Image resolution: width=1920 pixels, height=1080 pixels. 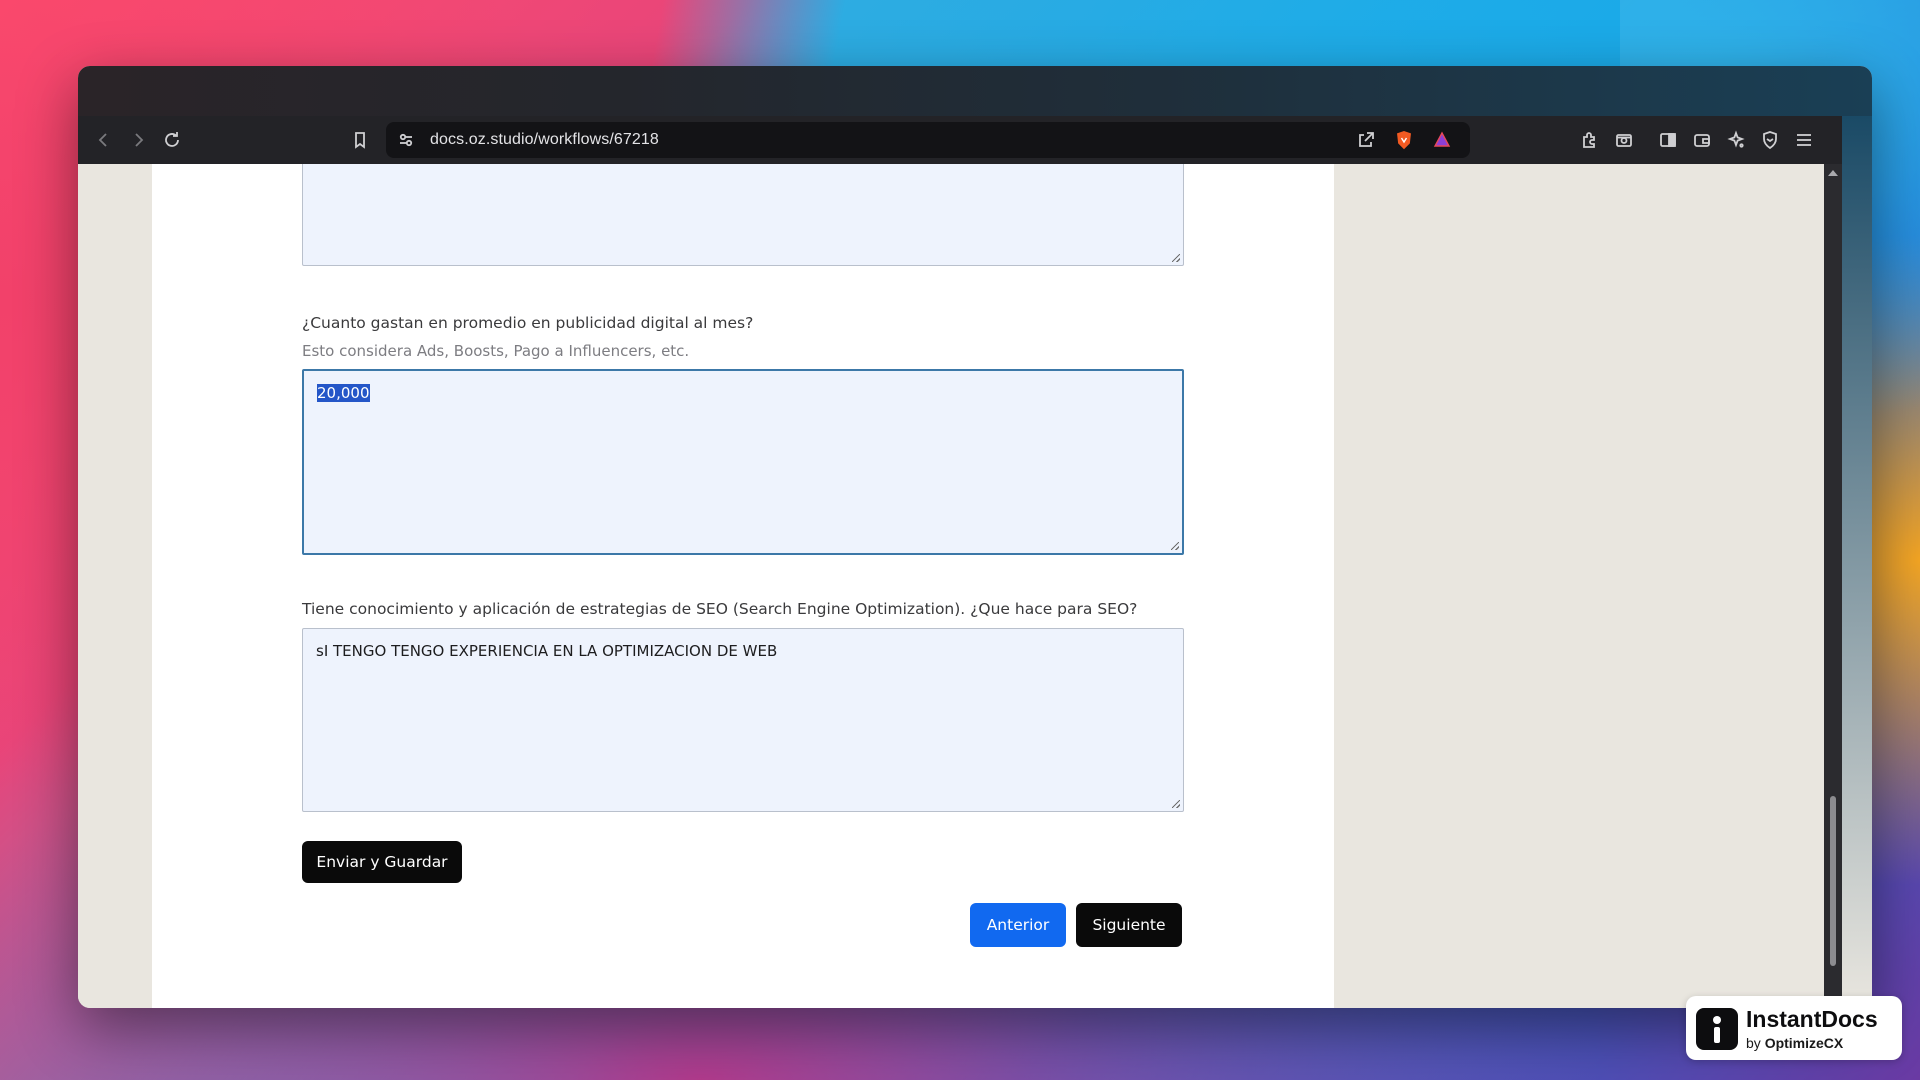 I want to click on forward-icon, so click(x=138, y=140).